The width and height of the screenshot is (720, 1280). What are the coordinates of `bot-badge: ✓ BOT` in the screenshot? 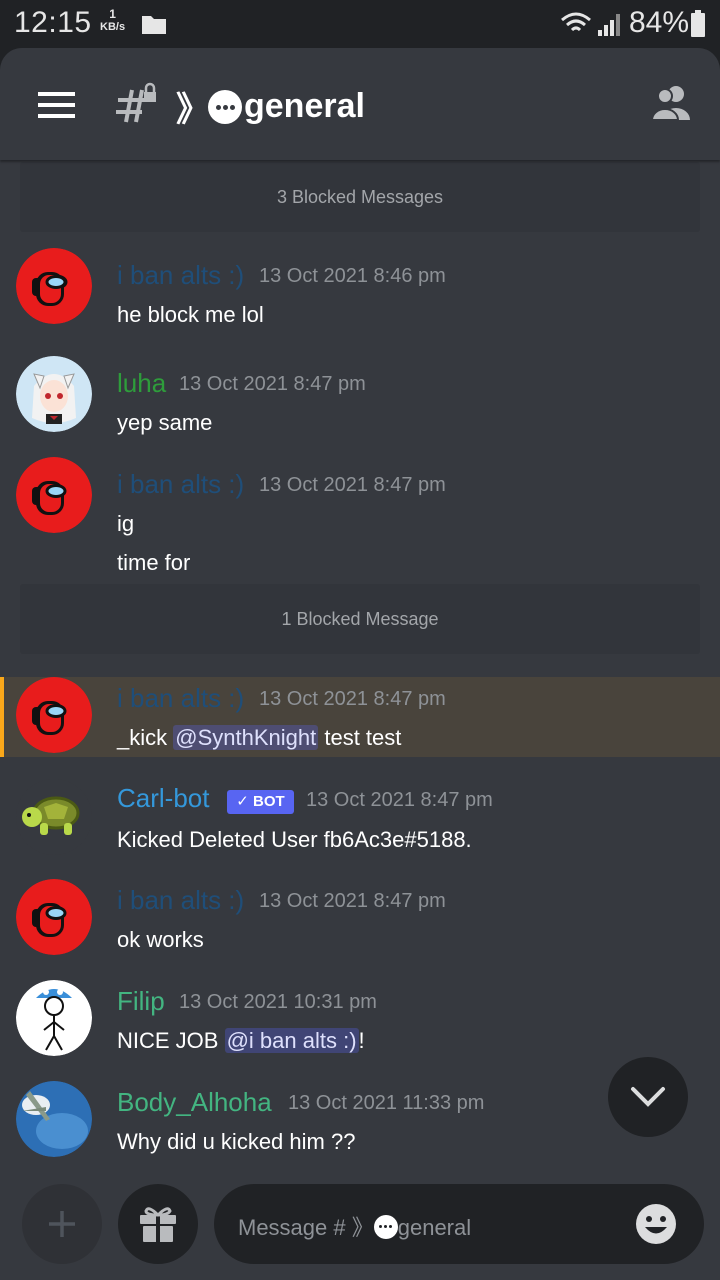 It's located at (260, 802).